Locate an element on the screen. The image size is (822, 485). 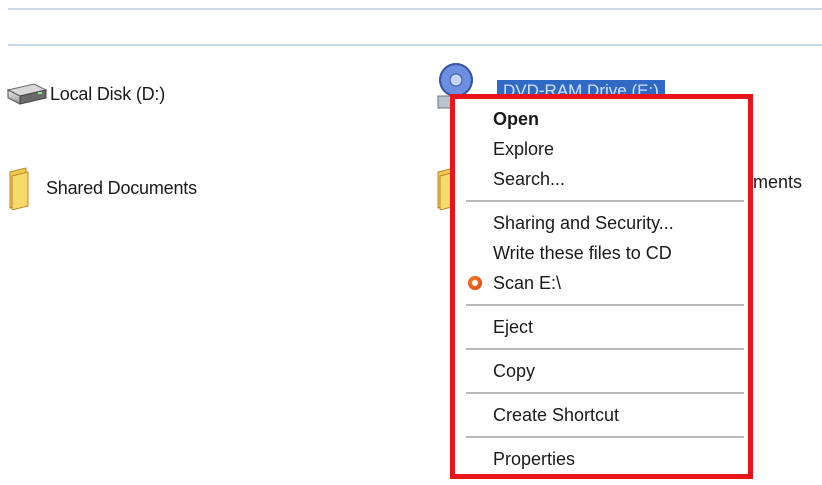
menu-item-create-shortcut: Create Shortcut is located at coordinates (605, 415).